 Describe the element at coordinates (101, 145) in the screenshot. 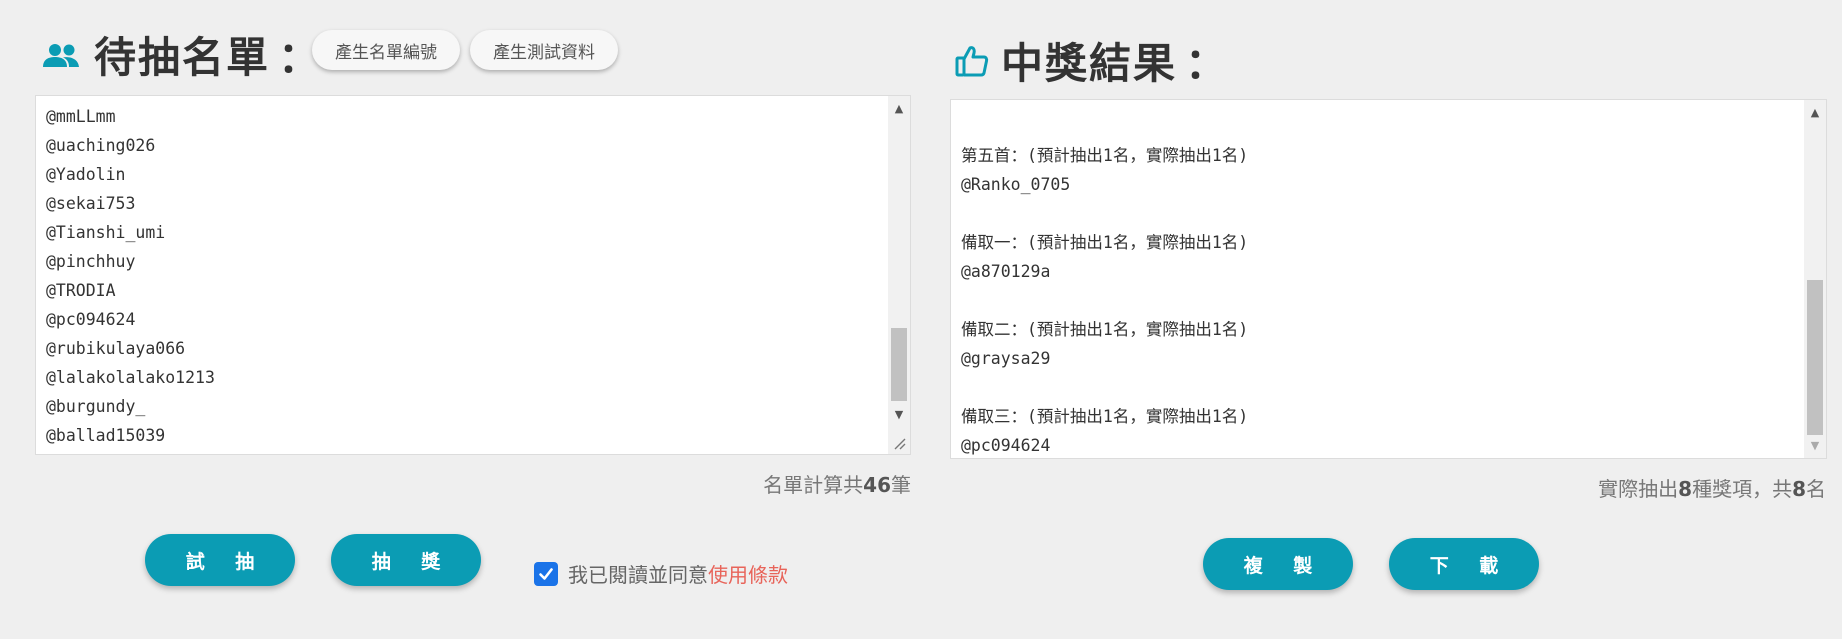

I see `list-item: @uaching026` at that location.